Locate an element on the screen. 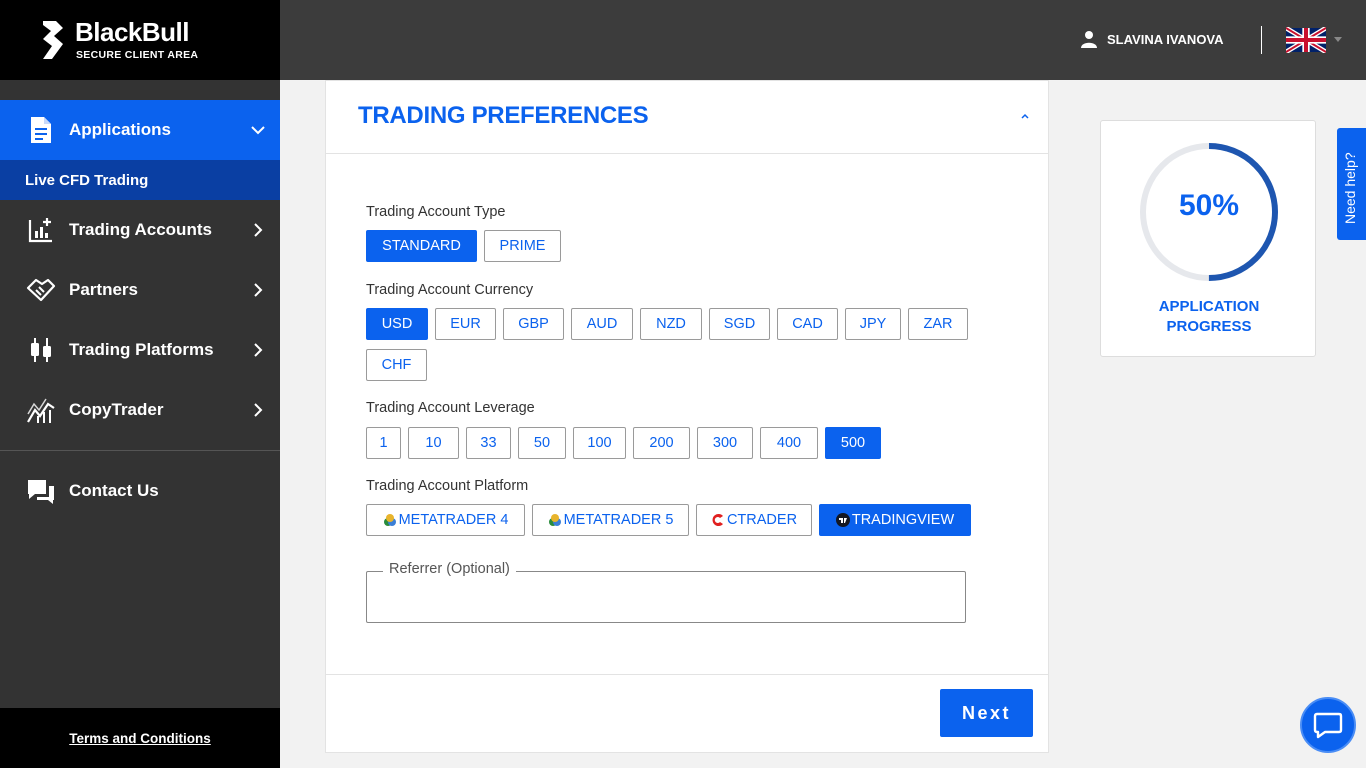 The image size is (1366, 768). sidebar-item-label: Applications is located at coordinates (120, 129).